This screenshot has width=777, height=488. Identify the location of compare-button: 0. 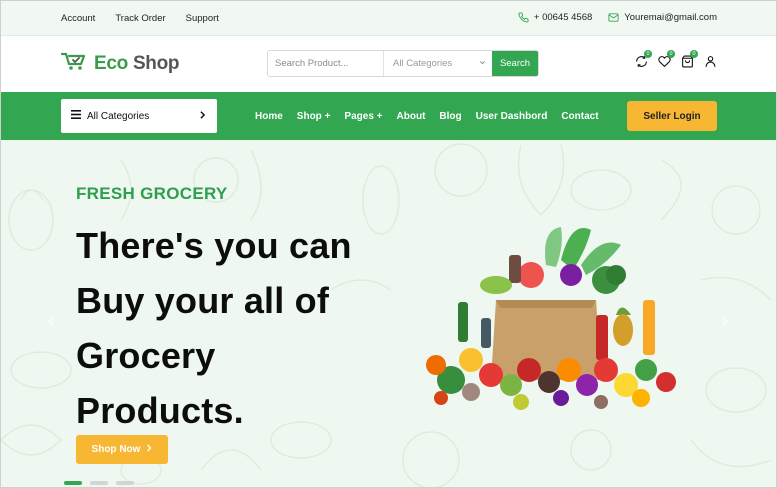
(643, 59).